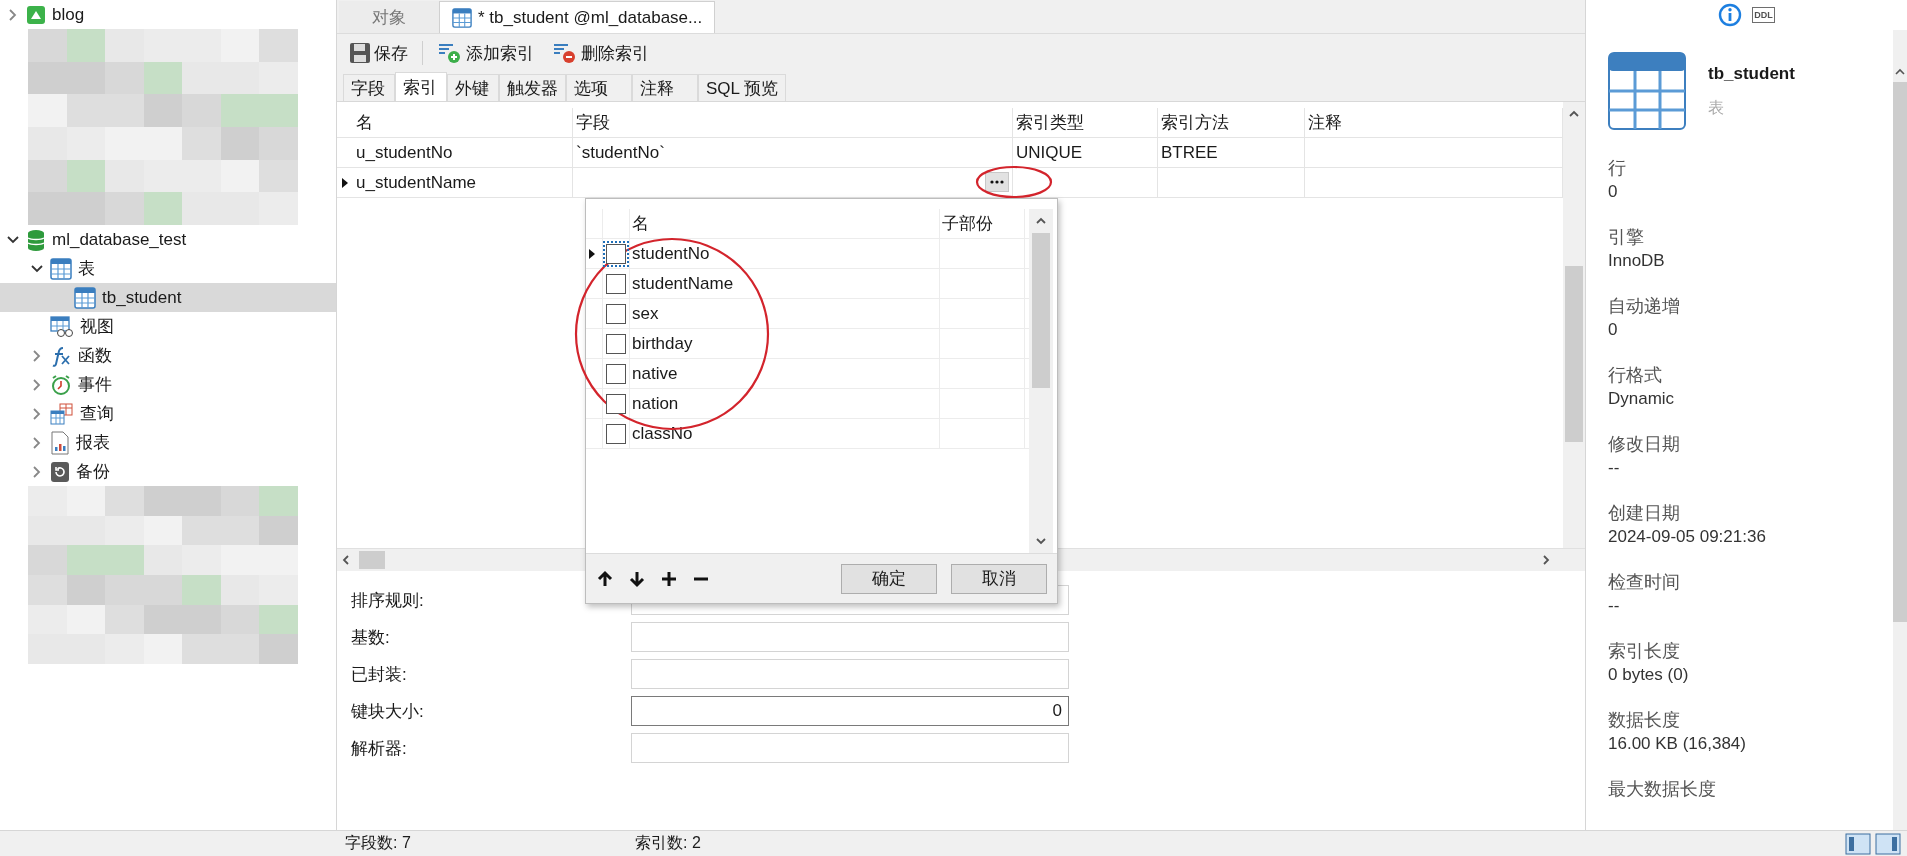 The width and height of the screenshot is (1907, 856). I want to click on tree-item: ml_database_test, so click(109, 239).